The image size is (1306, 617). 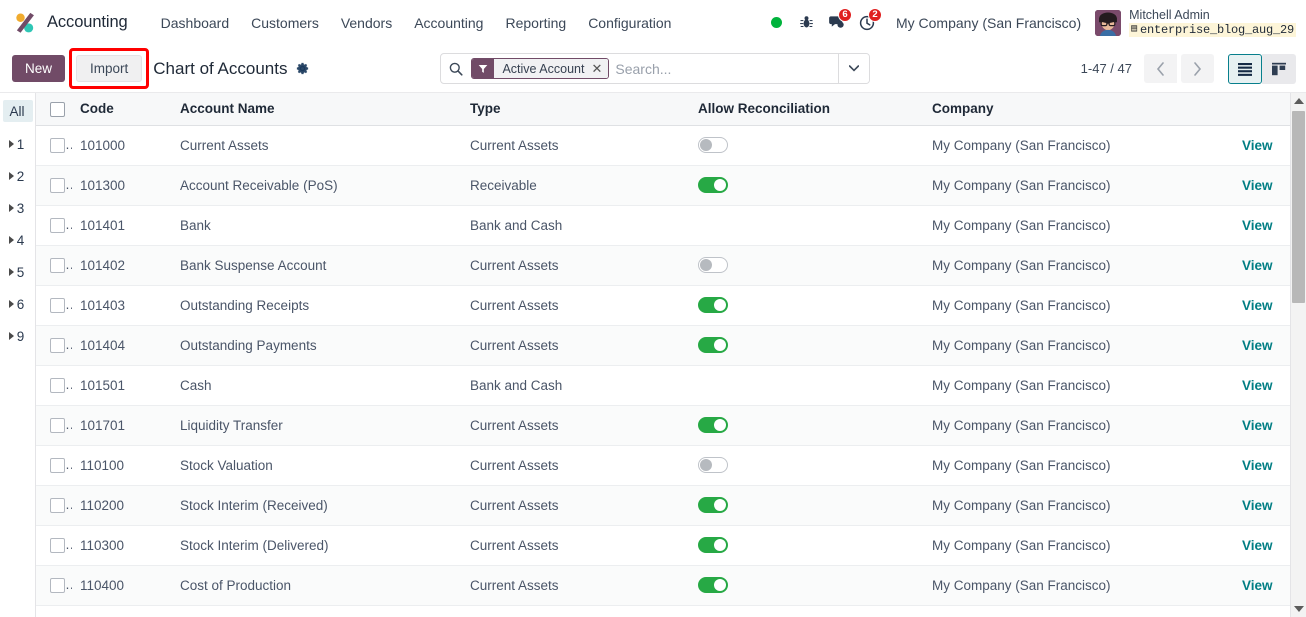 I want to click on user-menu: Mitchell Admin ▤ enterprise_blog_aug_29, so click(x=1195, y=22).